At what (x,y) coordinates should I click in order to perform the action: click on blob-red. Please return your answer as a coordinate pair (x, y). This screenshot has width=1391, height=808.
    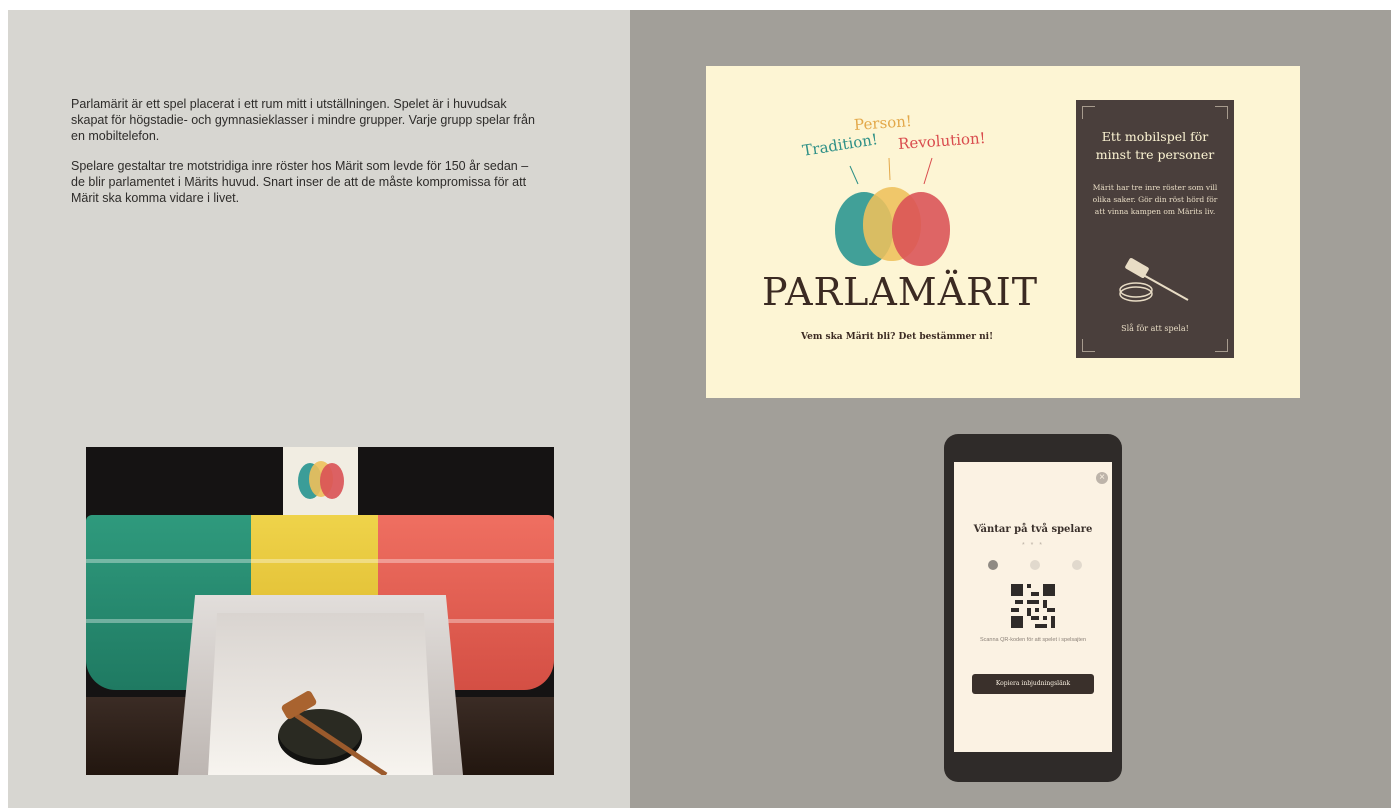
    Looking at the image, I should click on (921, 229).